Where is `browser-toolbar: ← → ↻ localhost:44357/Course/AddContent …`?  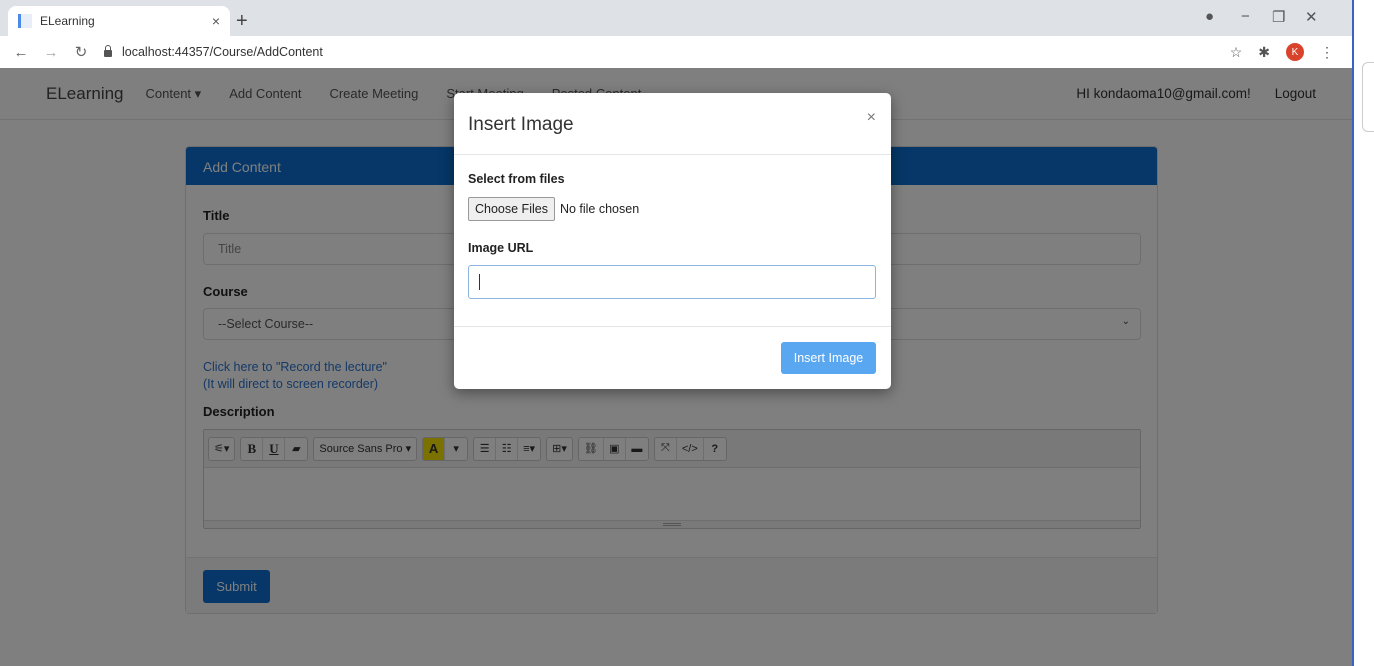
browser-toolbar: ← → ↻ localhost:44357/Course/AddContent … is located at coordinates (676, 52).